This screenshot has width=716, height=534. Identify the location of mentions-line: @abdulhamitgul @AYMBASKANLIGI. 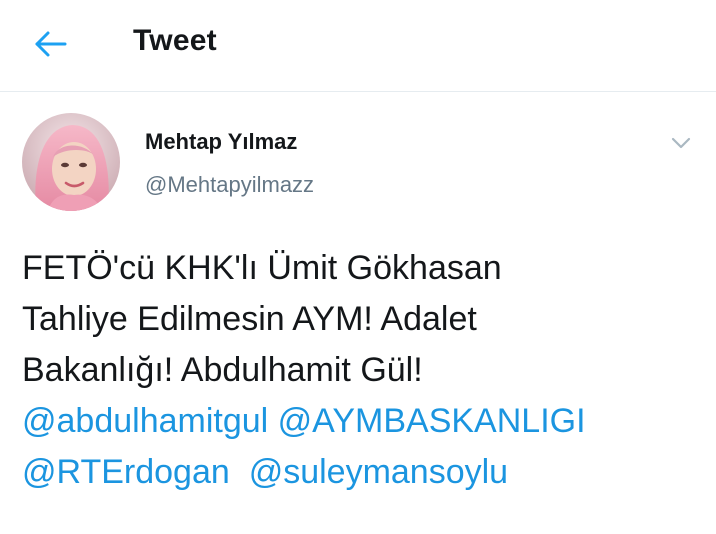
(362, 421).